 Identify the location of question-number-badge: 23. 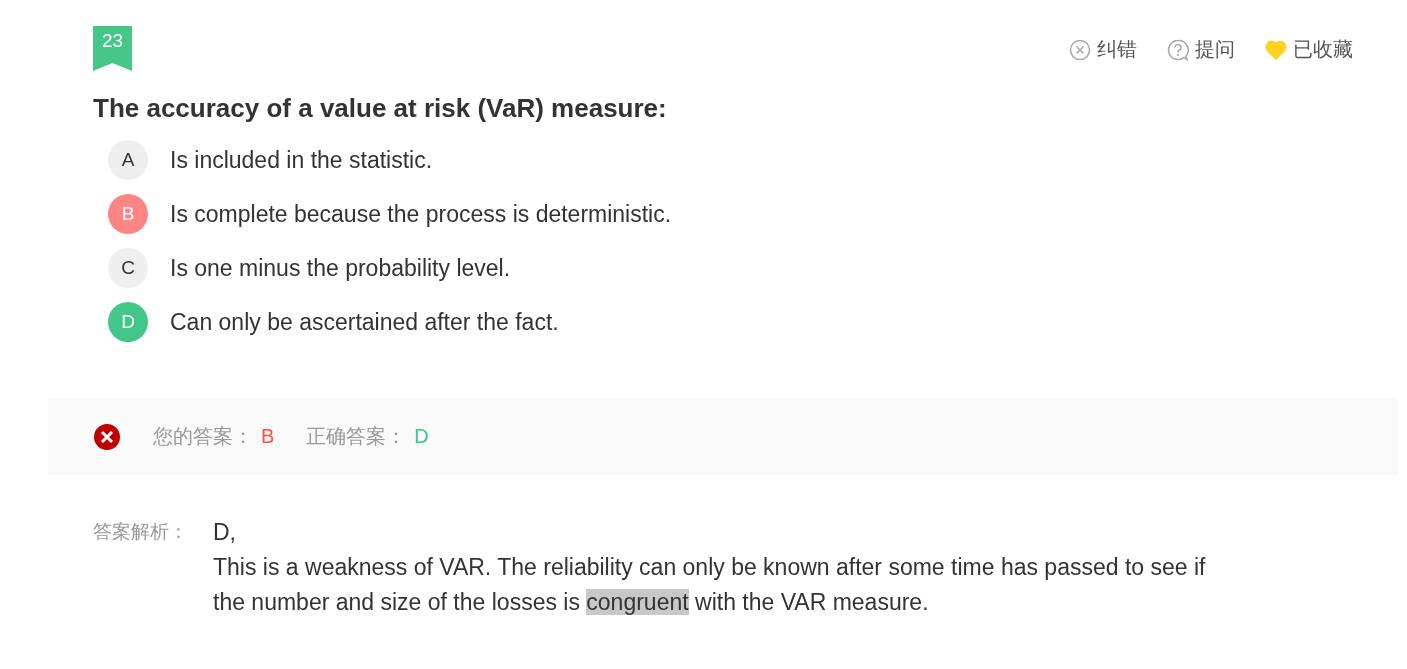
(112, 48).